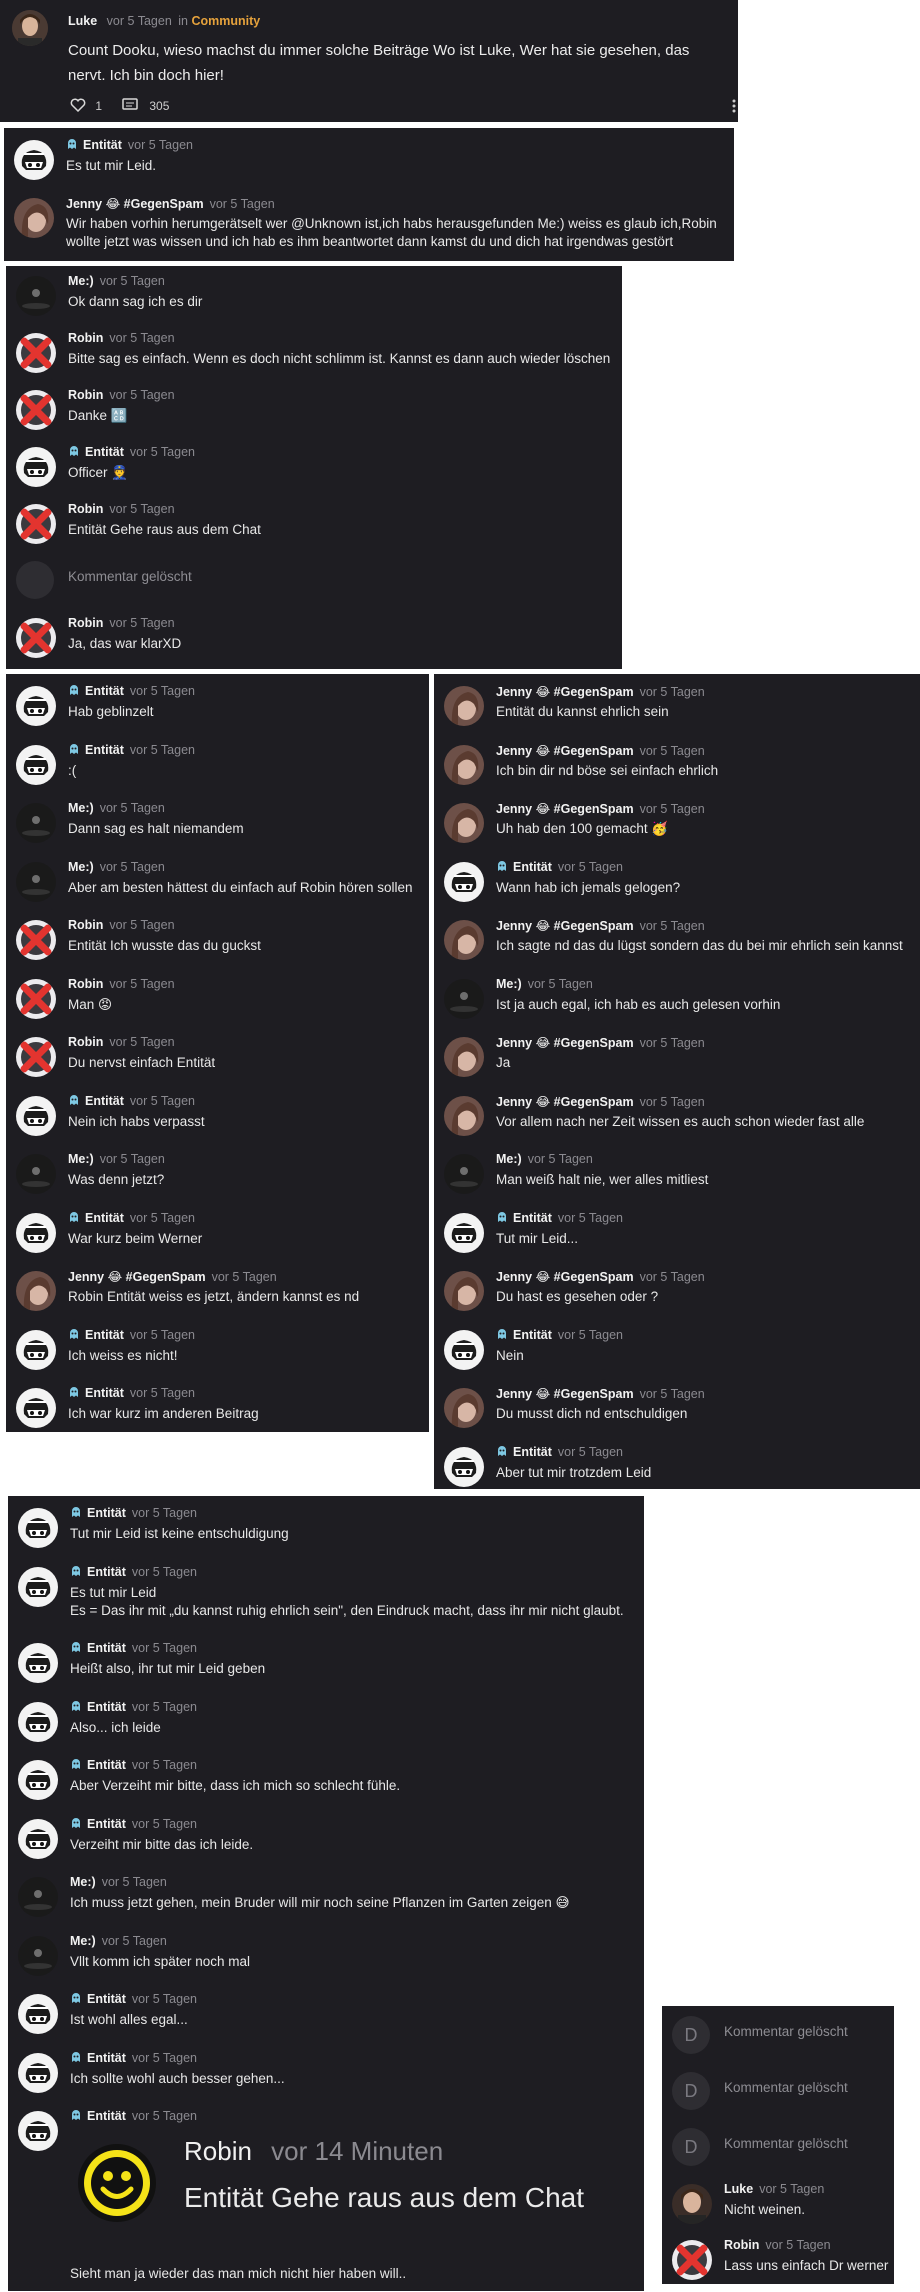 This screenshot has height=2292, width=920. I want to click on comment: Robin vor 5 Tagen Man 😡, so click(217, 1004).